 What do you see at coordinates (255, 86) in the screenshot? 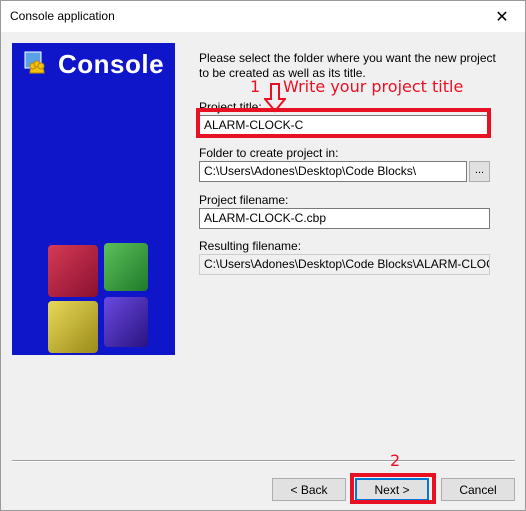
I see `annotation-step1-number: 1` at bounding box center [255, 86].